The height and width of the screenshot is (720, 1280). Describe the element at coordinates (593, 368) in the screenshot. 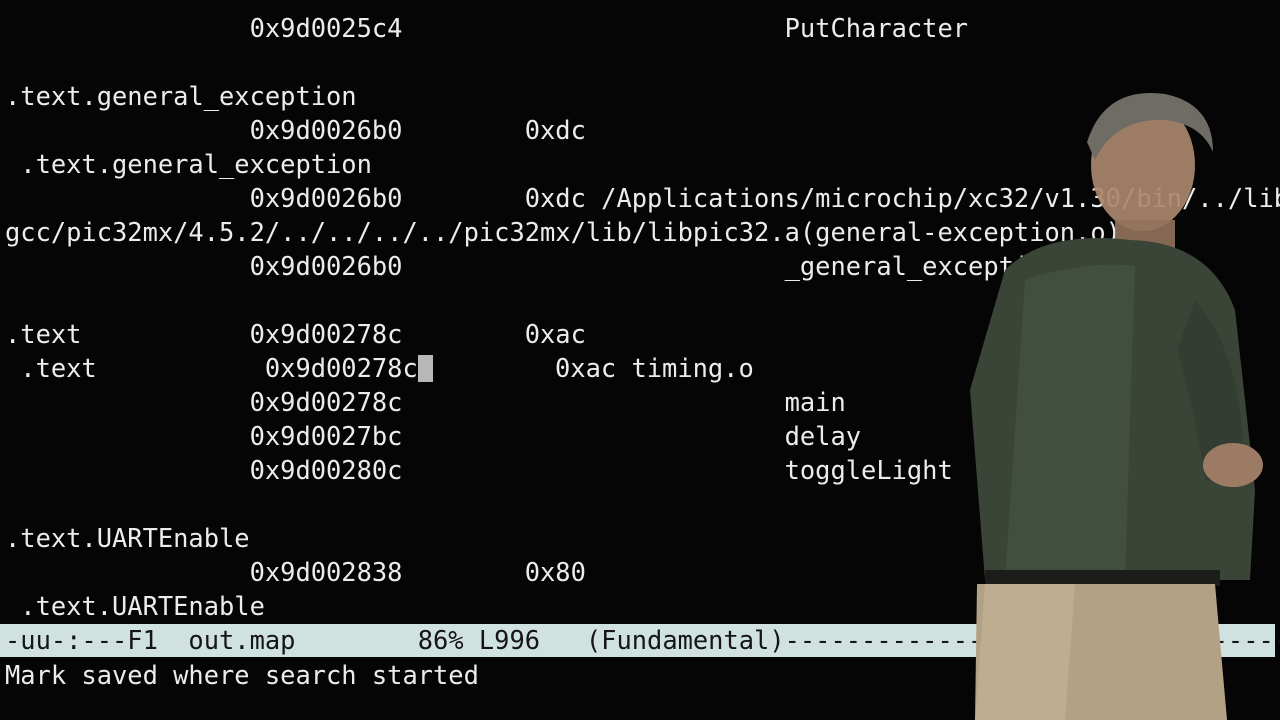

I see `cursor-line-after: 0xac timing.o` at that location.